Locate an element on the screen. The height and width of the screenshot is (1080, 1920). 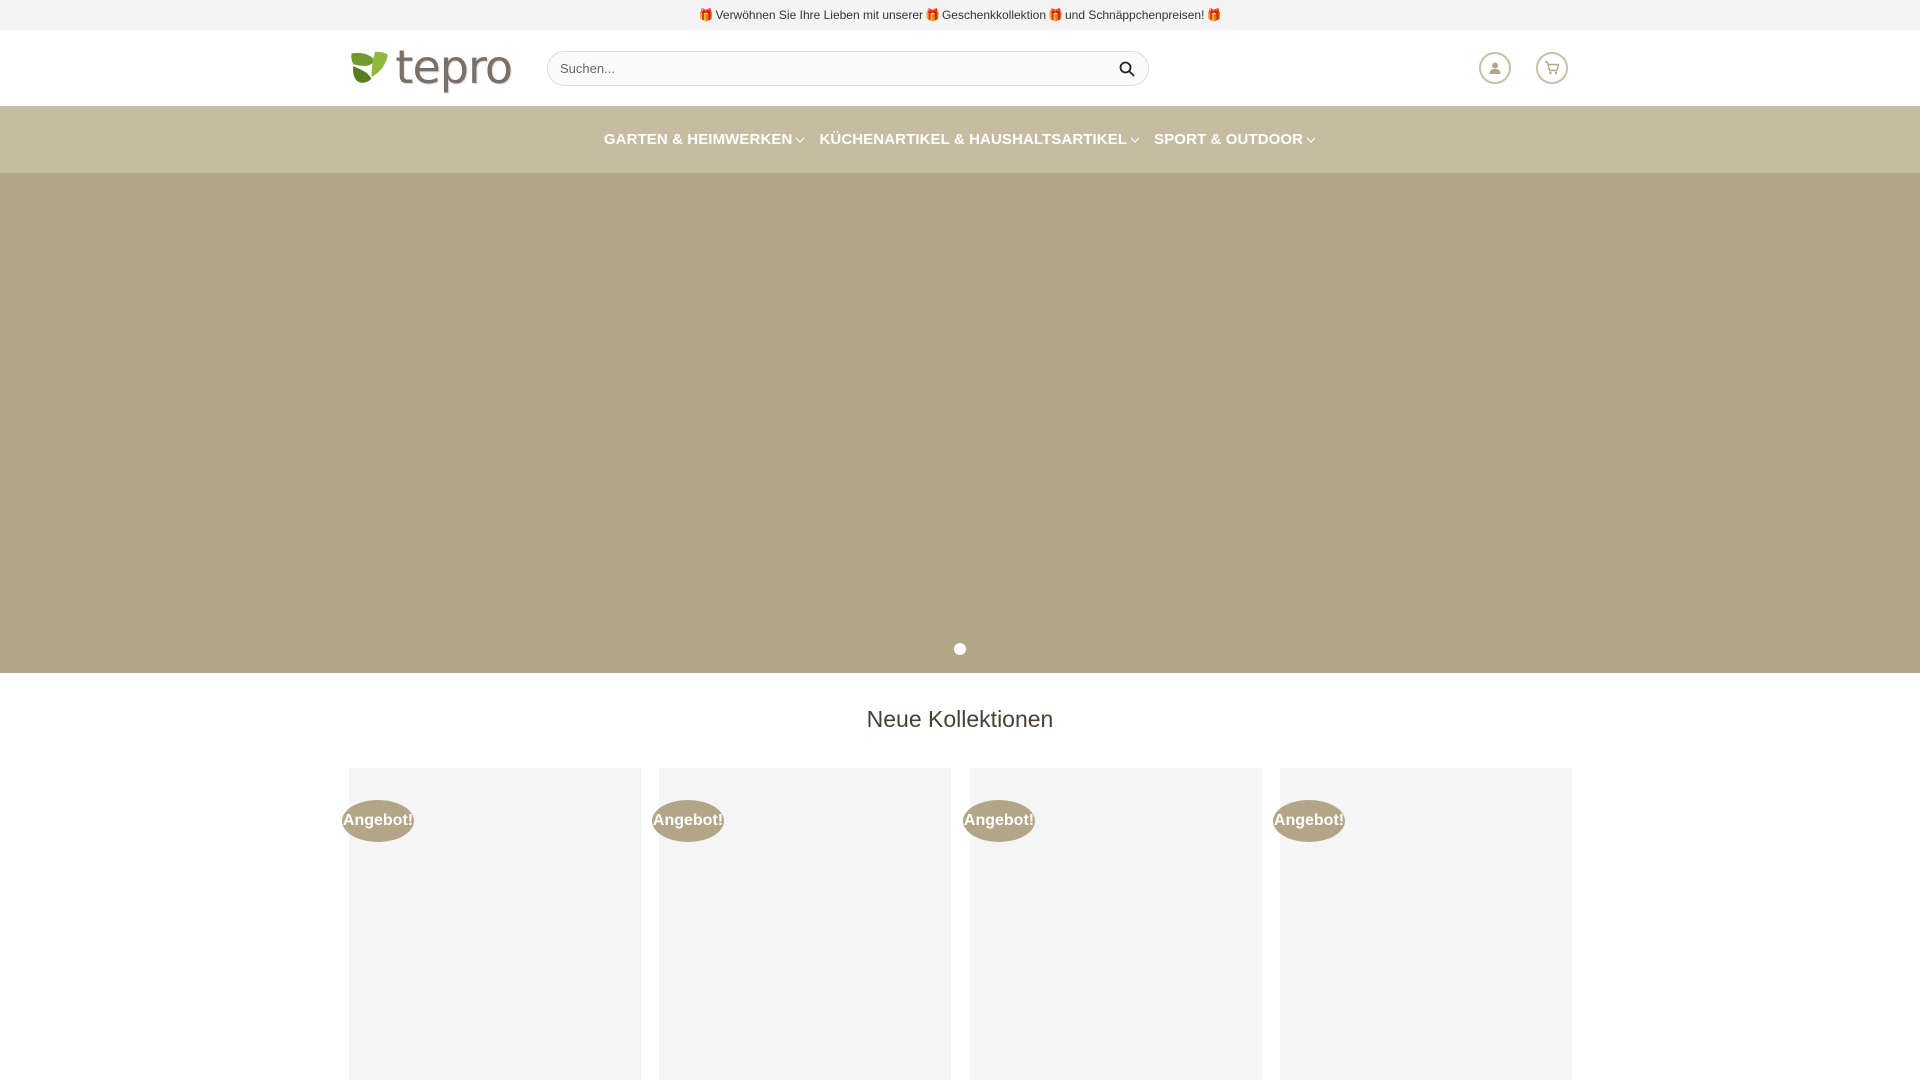
search-bar is located at coordinates (848, 68).